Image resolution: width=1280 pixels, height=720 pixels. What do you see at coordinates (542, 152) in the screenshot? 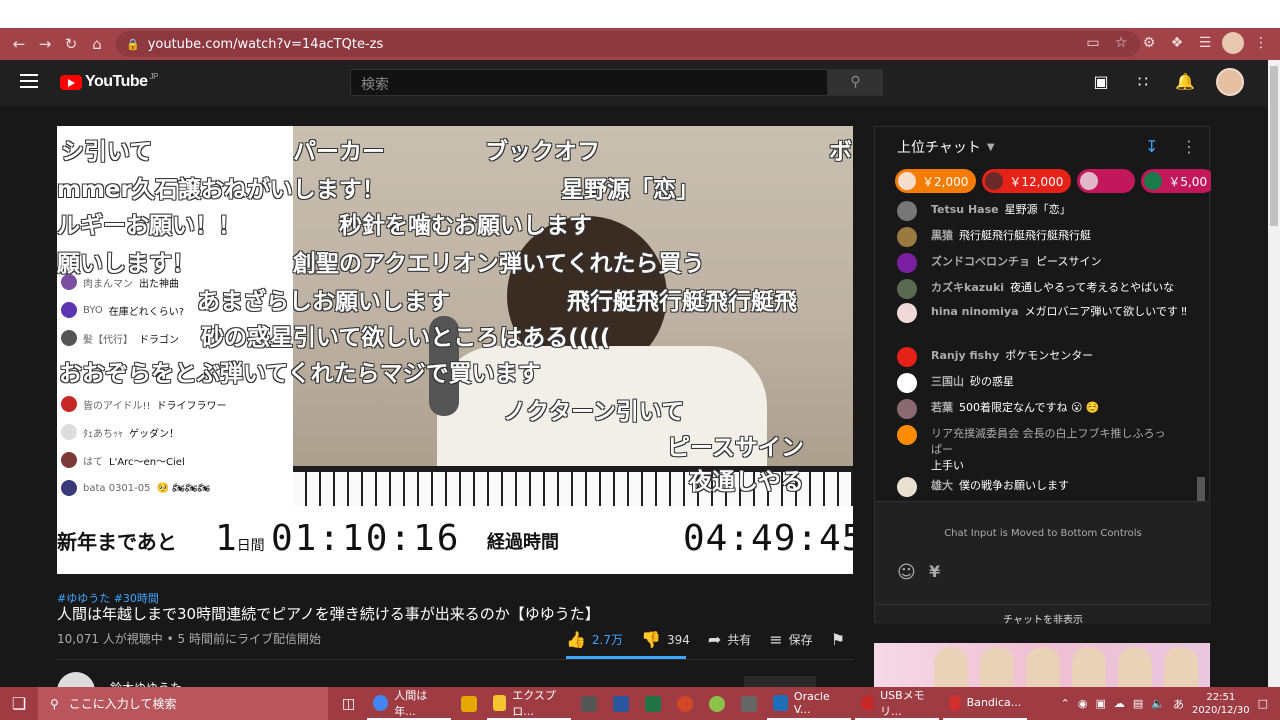
I see `danmaku-comment: ブックオフ` at bounding box center [542, 152].